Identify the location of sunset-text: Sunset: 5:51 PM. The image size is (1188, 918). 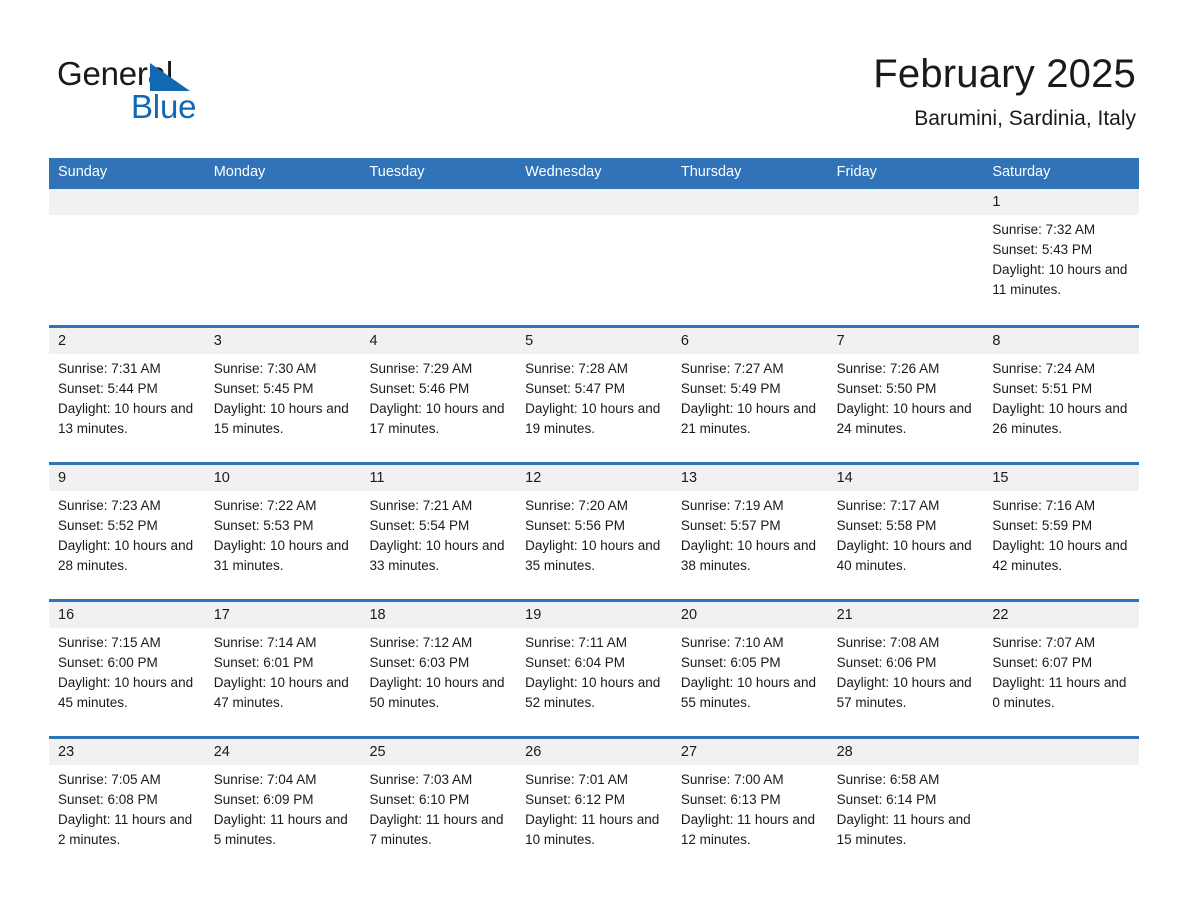
(1042, 388).